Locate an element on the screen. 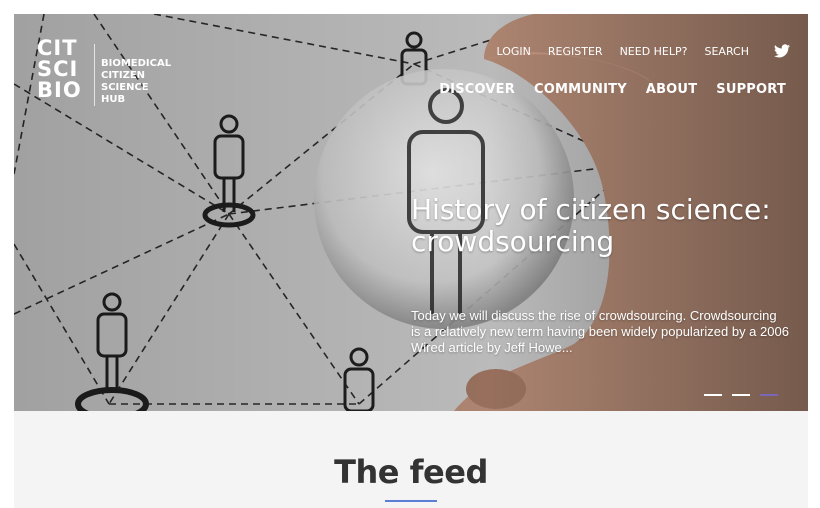 The image size is (820, 508). search-link: SEARCH is located at coordinates (726, 51).